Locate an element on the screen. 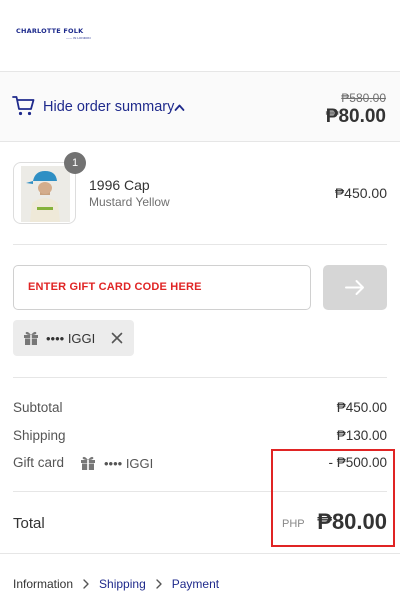 The width and height of the screenshot is (400, 600). apply-gift-card-button is located at coordinates (355, 287).